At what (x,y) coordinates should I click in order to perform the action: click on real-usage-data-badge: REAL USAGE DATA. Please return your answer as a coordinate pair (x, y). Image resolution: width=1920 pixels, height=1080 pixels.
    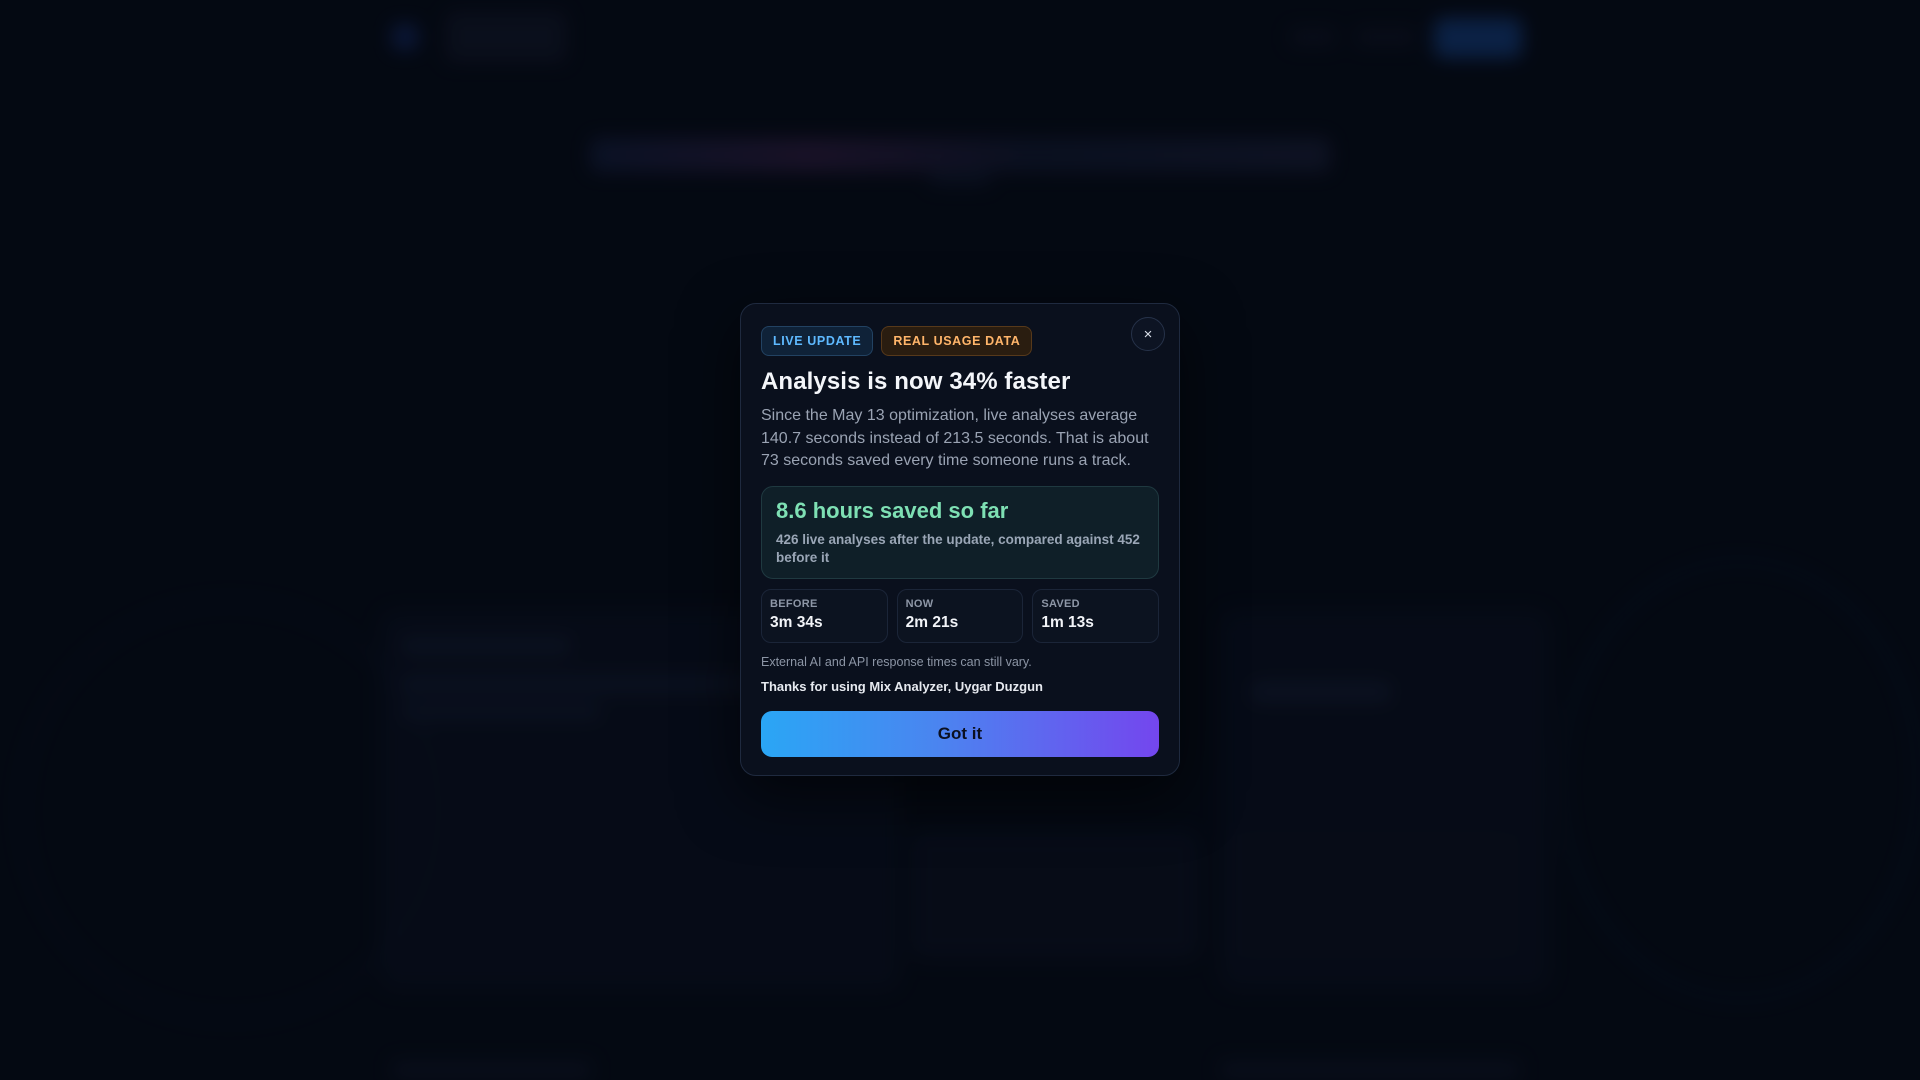
    Looking at the image, I should click on (957, 341).